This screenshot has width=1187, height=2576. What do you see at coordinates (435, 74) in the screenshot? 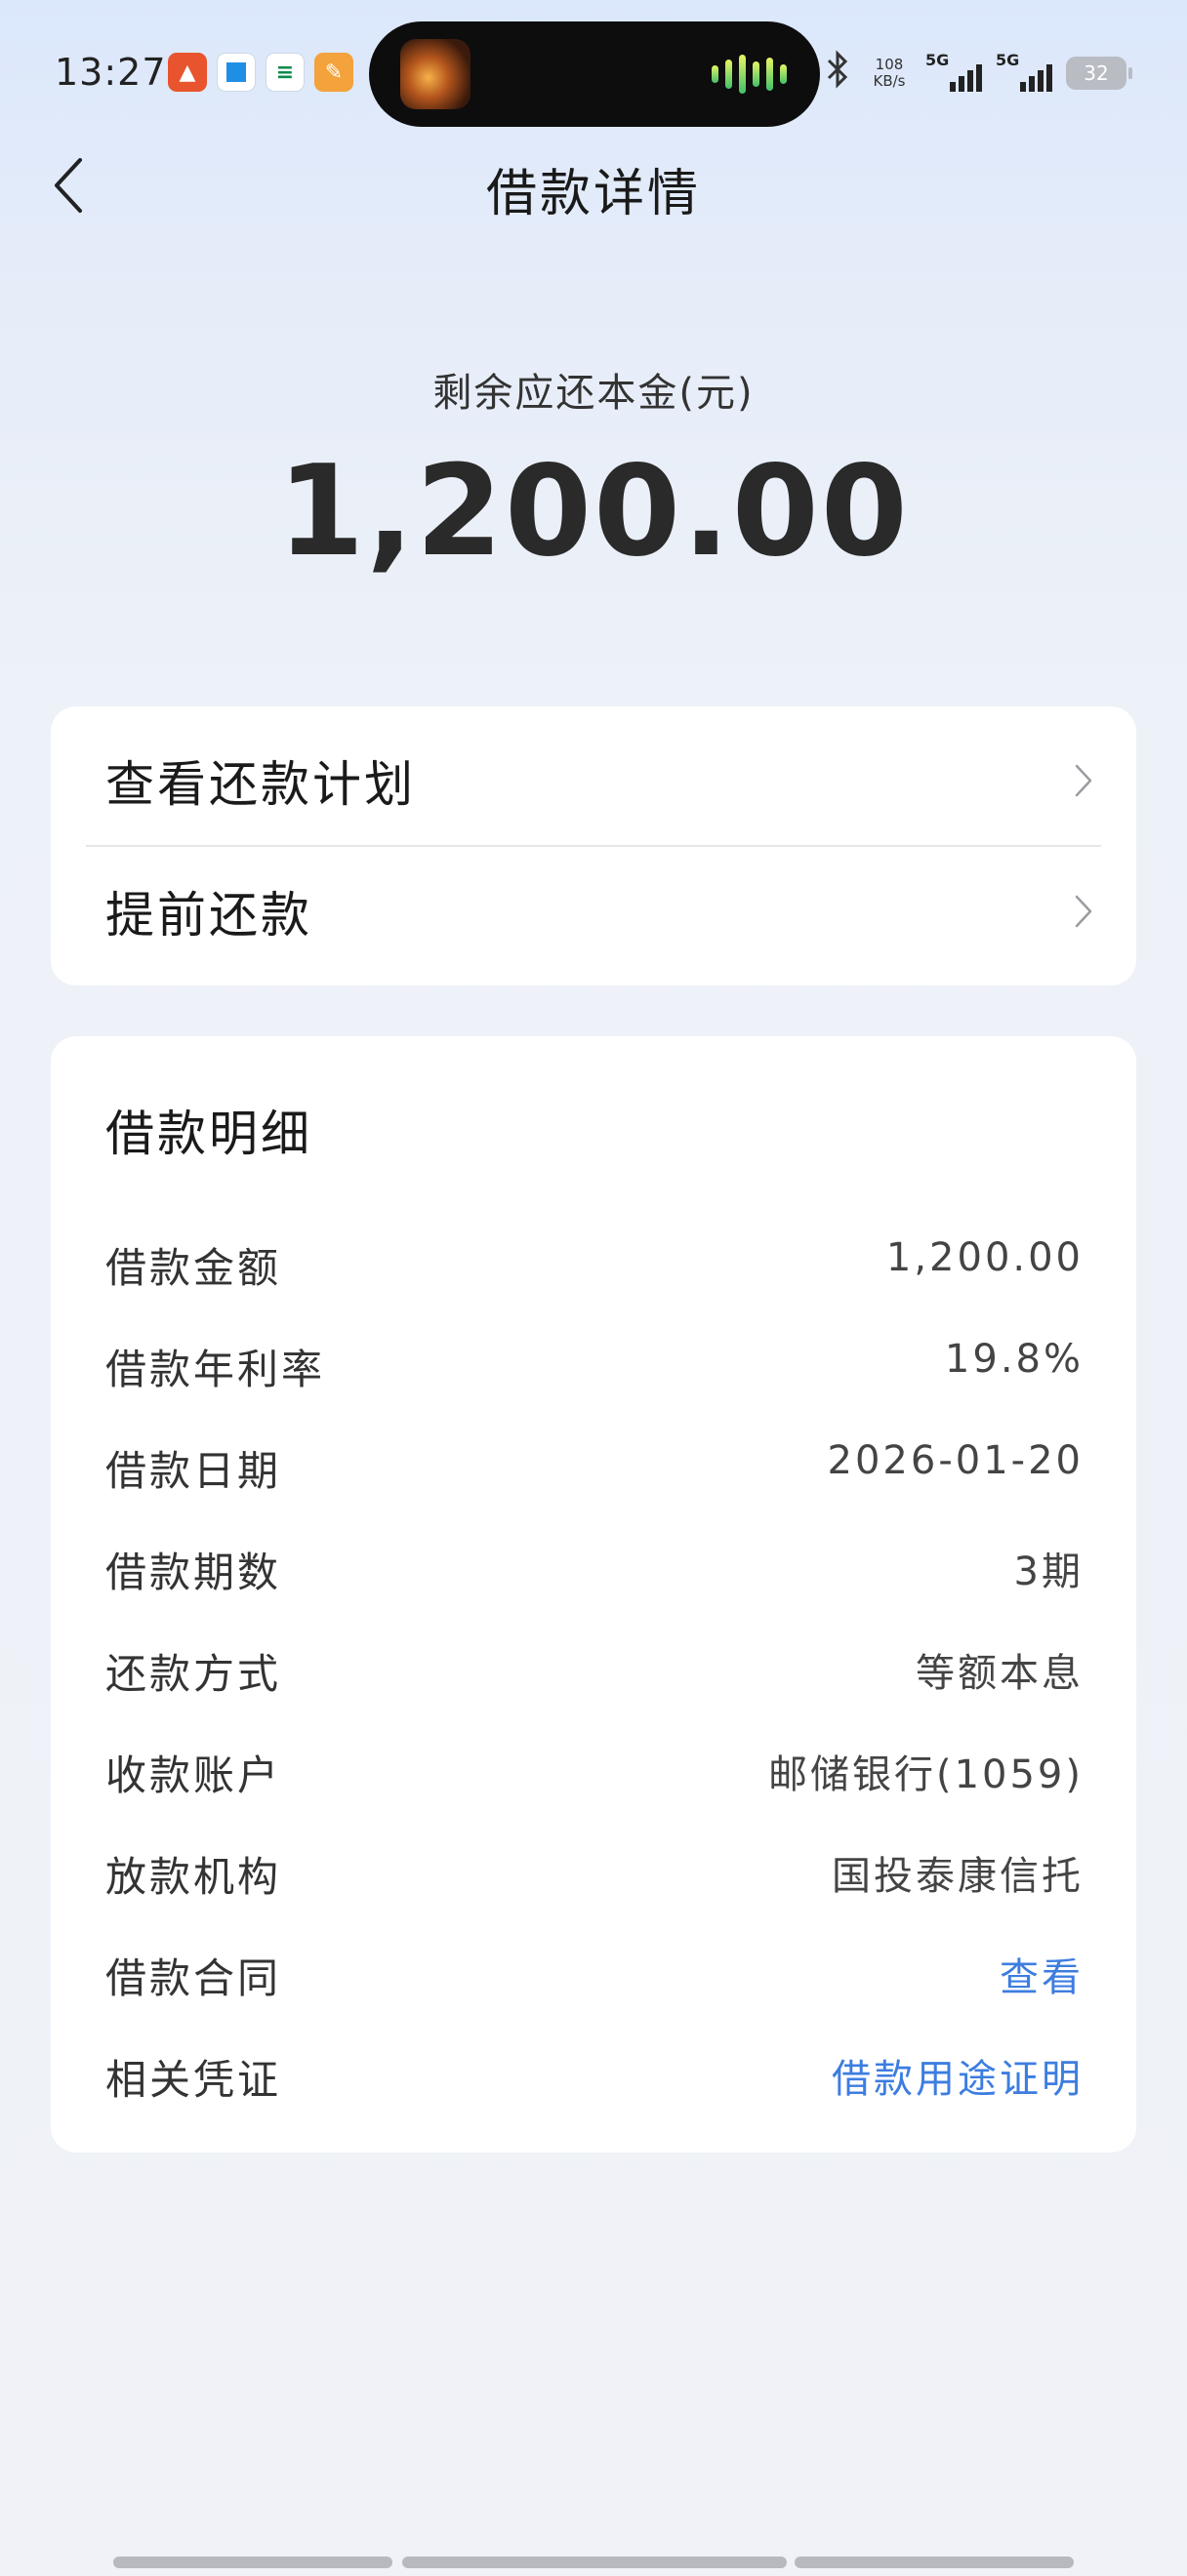
I see `now-playing-artwork` at bounding box center [435, 74].